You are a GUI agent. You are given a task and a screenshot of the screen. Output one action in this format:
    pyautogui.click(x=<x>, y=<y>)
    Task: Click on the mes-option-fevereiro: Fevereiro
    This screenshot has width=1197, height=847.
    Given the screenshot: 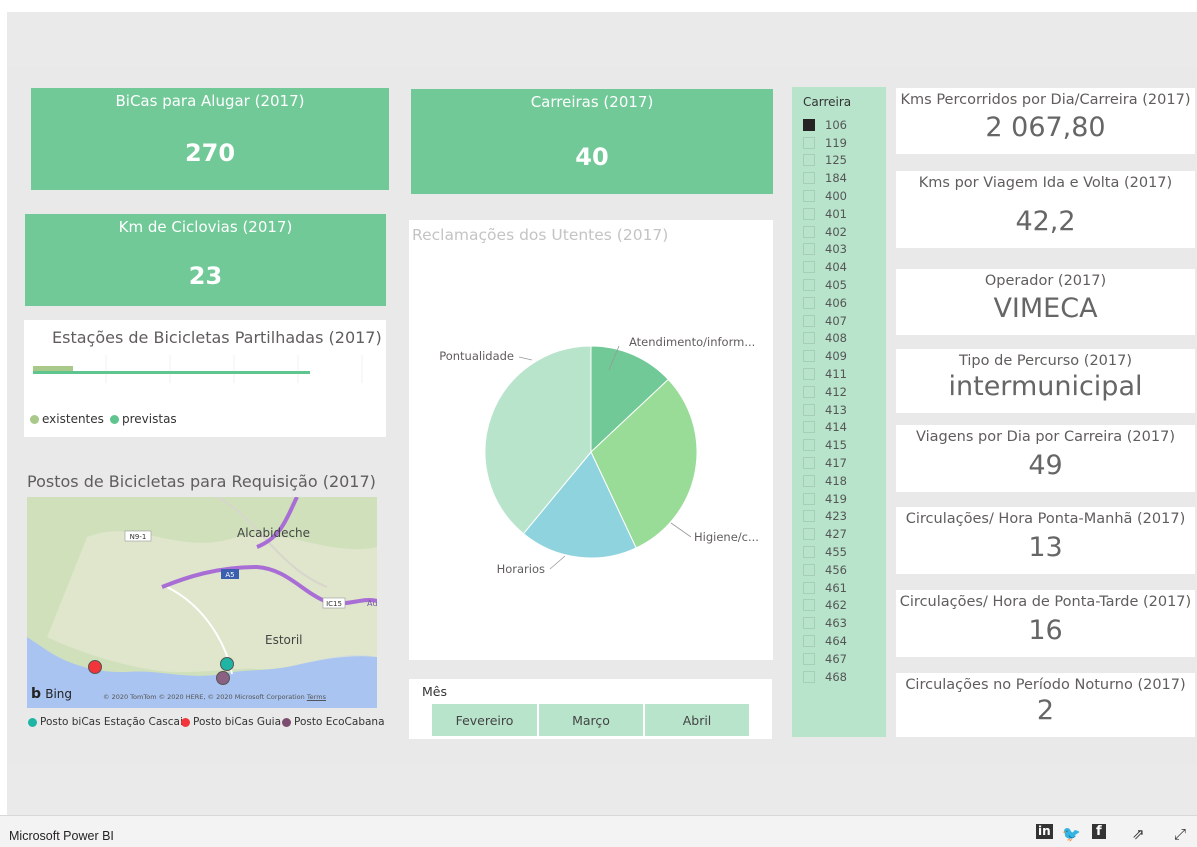 What is the action you would take?
    pyautogui.click(x=484, y=720)
    